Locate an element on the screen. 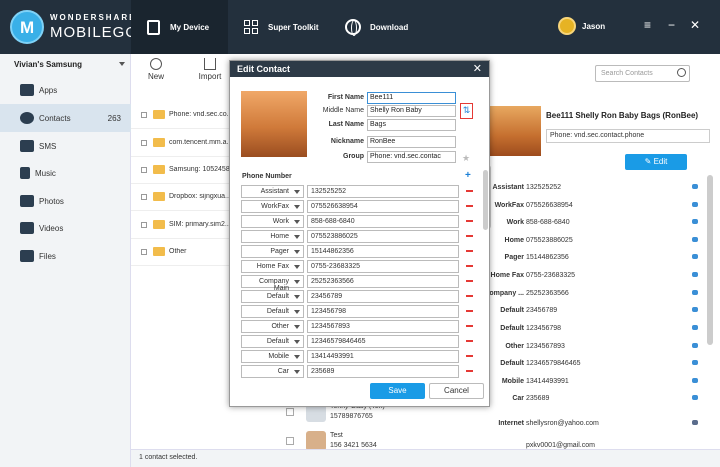 This screenshot has height=467, width=720. user-name: Jason is located at coordinates (593, 26).